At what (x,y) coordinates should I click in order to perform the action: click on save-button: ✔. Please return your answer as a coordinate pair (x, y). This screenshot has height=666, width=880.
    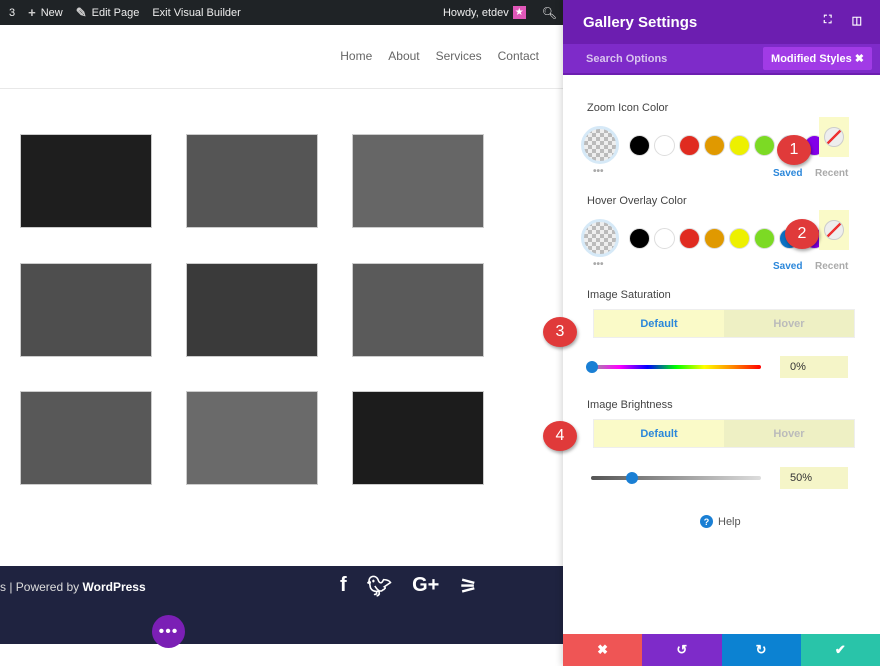
    Looking at the image, I should click on (840, 650).